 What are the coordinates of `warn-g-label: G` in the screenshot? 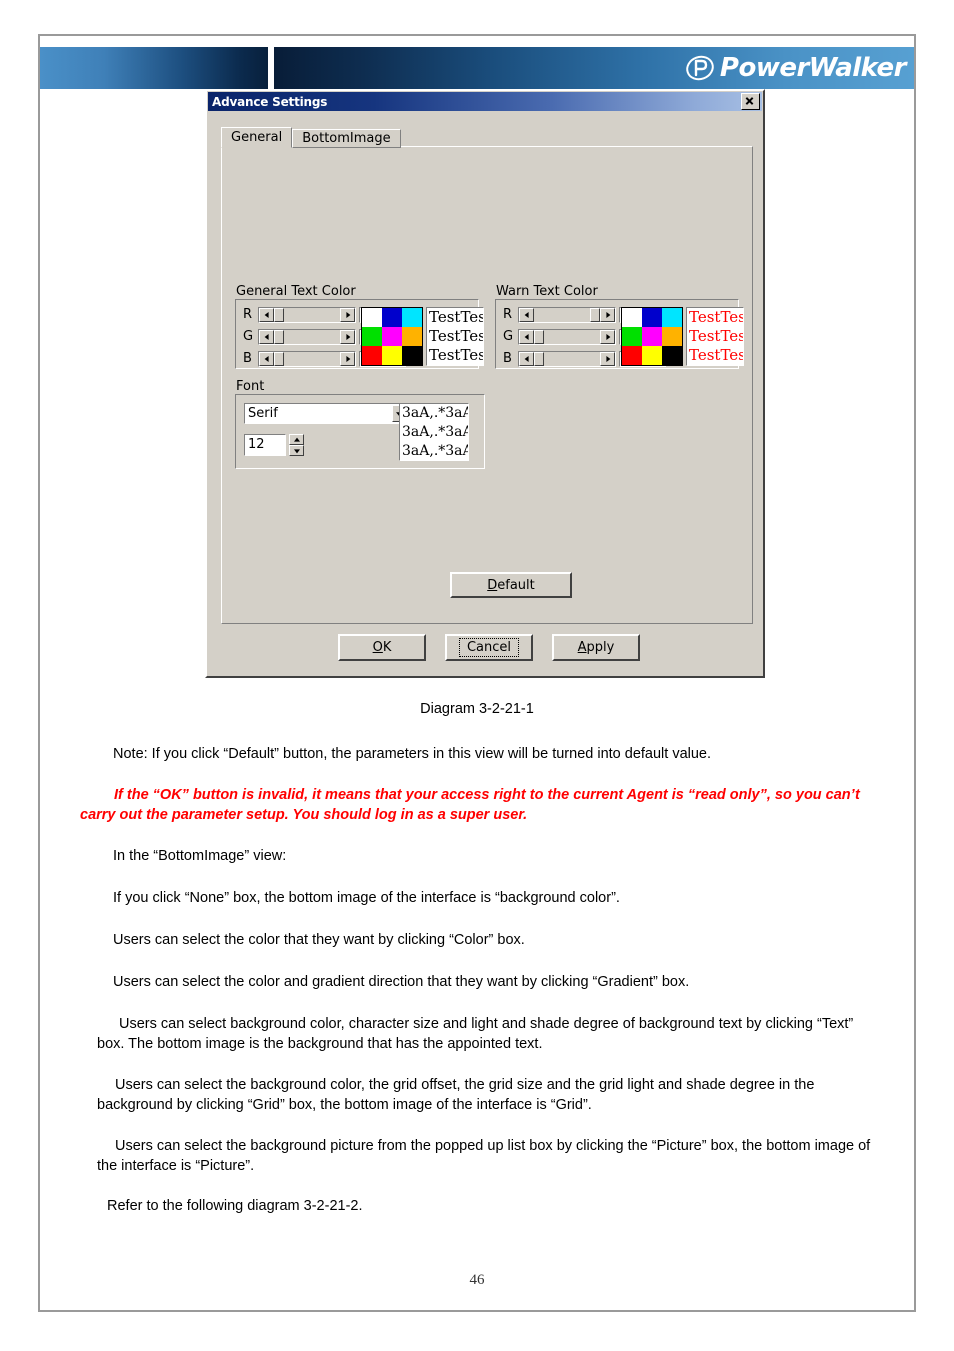 It's located at (508, 336).